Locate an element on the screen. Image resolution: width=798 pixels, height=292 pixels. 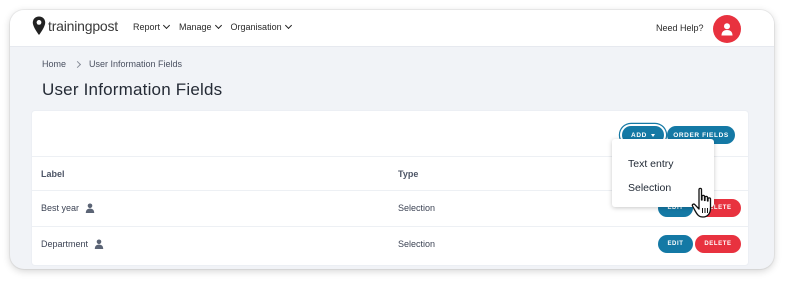
map-pin-icon is located at coordinates (39, 25).